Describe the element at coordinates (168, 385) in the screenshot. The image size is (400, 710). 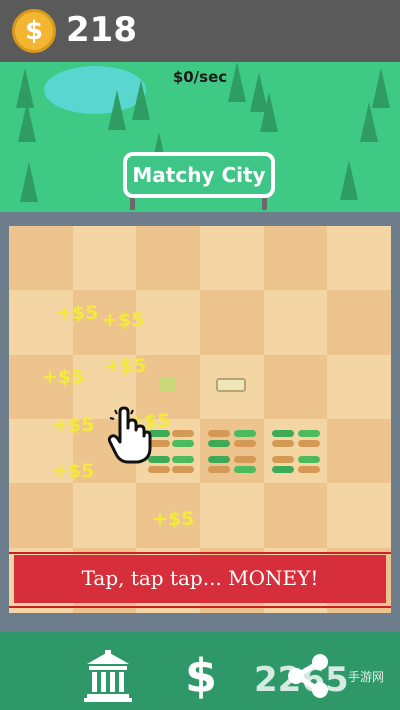
I see `house-tile-icon` at that location.